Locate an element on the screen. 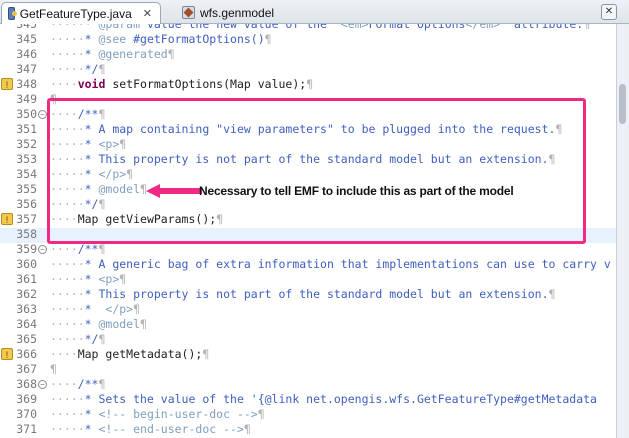 This screenshot has height=438, width=629. line-number: 369 is located at coordinates (26, 399).